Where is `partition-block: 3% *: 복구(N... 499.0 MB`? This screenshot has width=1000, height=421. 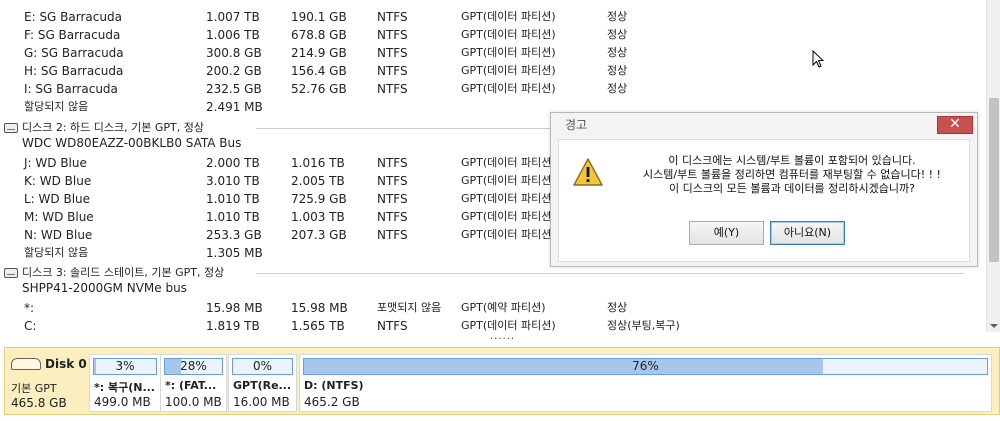
partition-block: 3% *: 복구(N... 499.0 MB is located at coordinates (125, 383).